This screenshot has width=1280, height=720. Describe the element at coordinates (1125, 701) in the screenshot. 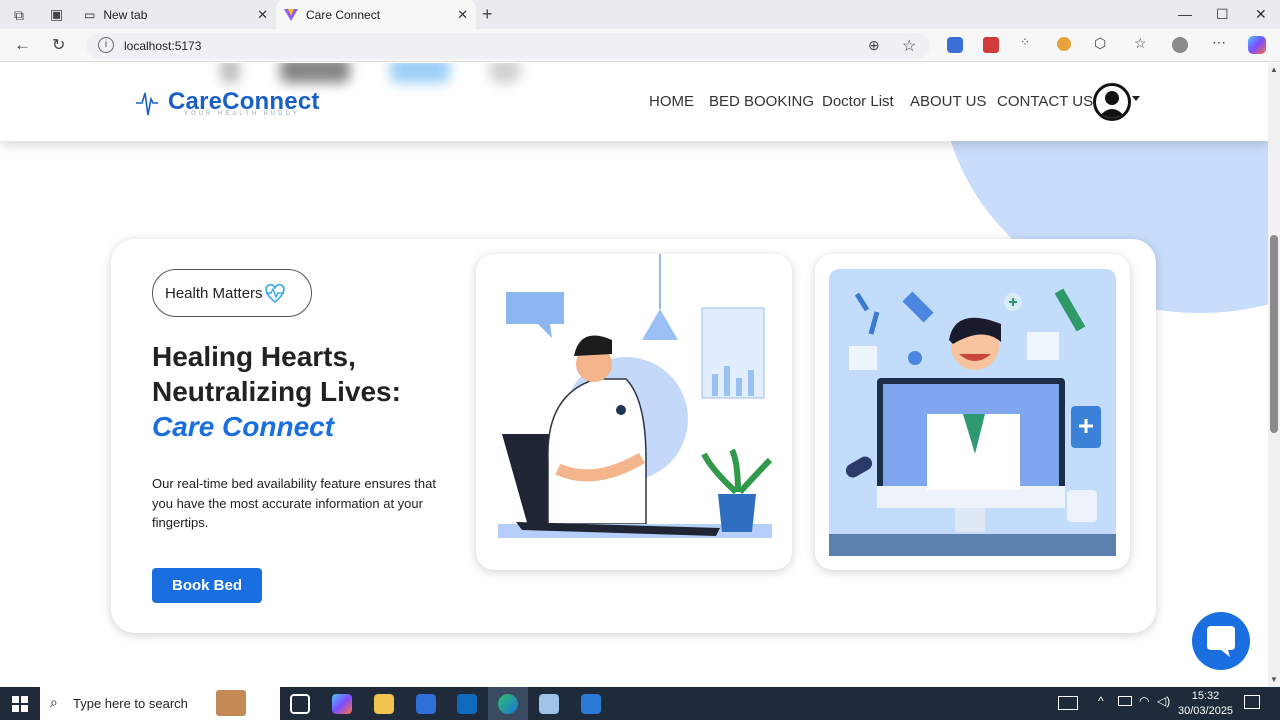

I see `battery-icon` at that location.